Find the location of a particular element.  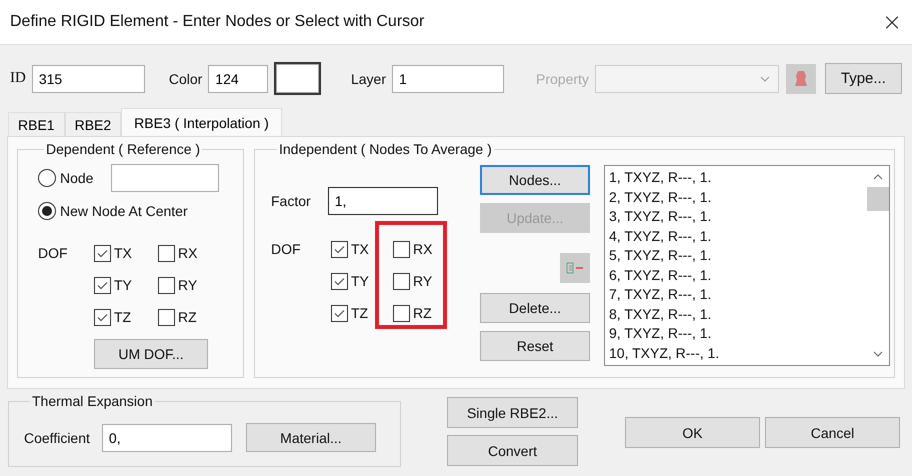

dialog-button: Cancel is located at coordinates (832, 432).